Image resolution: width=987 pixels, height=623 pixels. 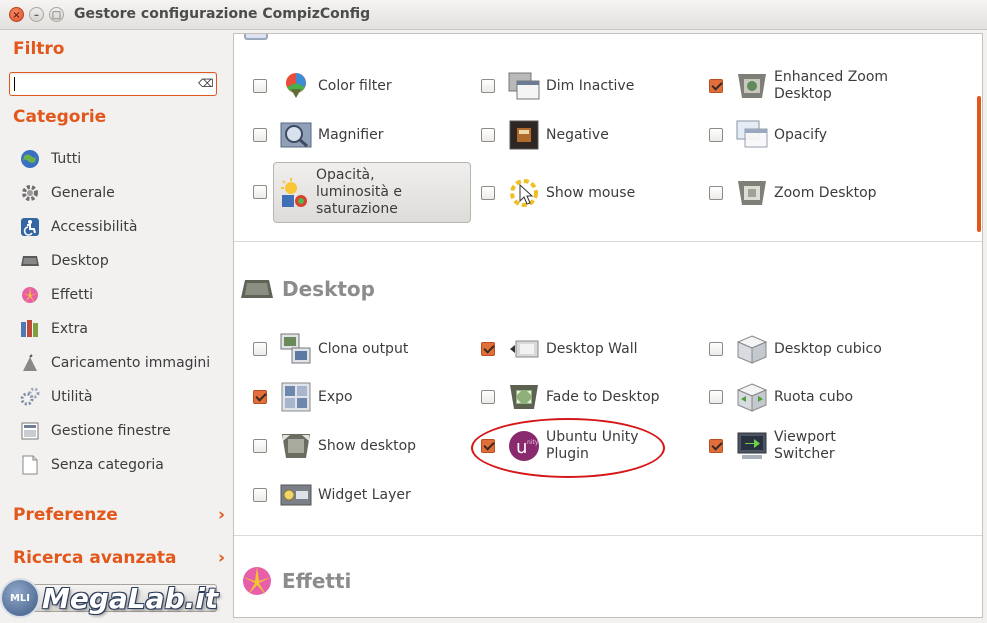 I want to click on plugin-widget-layer: Widget Layer, so click(x=332, y=495).